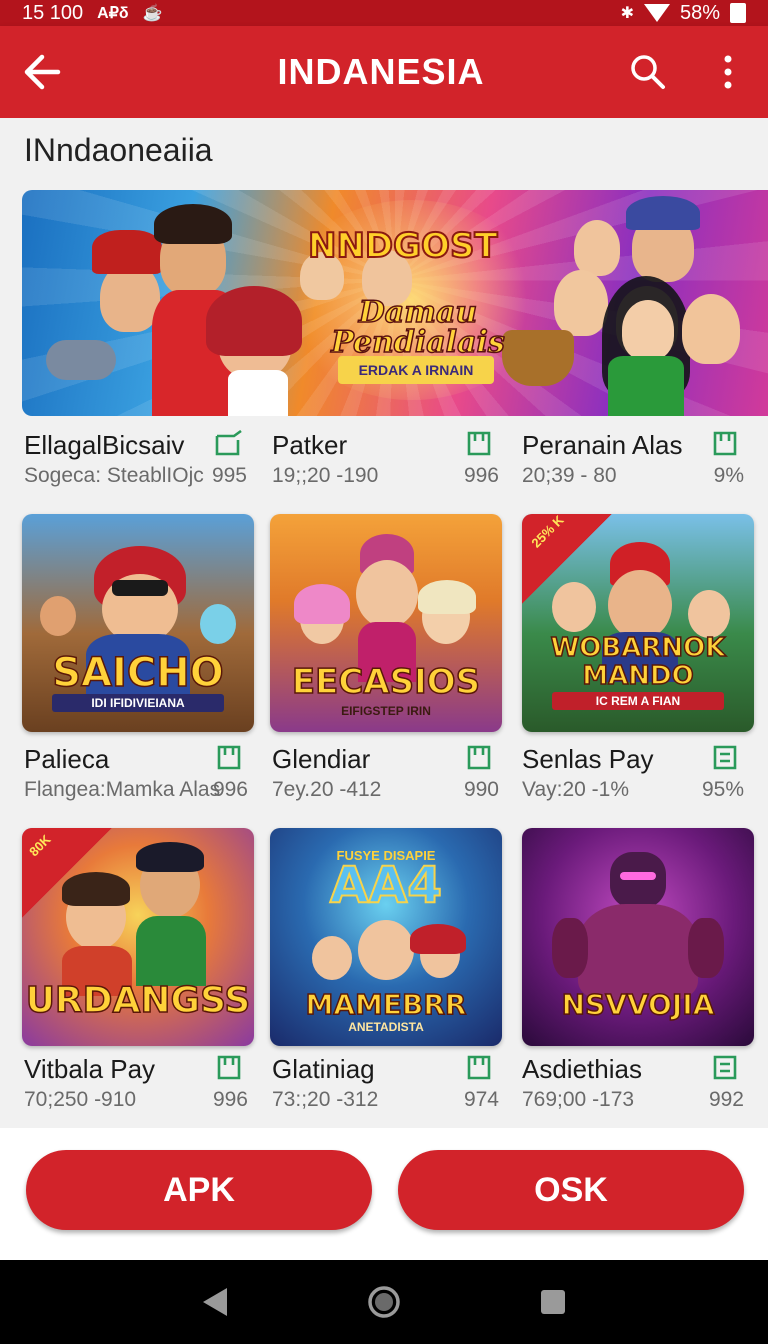  What do you see at coordinates (381, 71) in the screenshot?
I see `page-title: INDANESIA` at bounding box center [381, 71].